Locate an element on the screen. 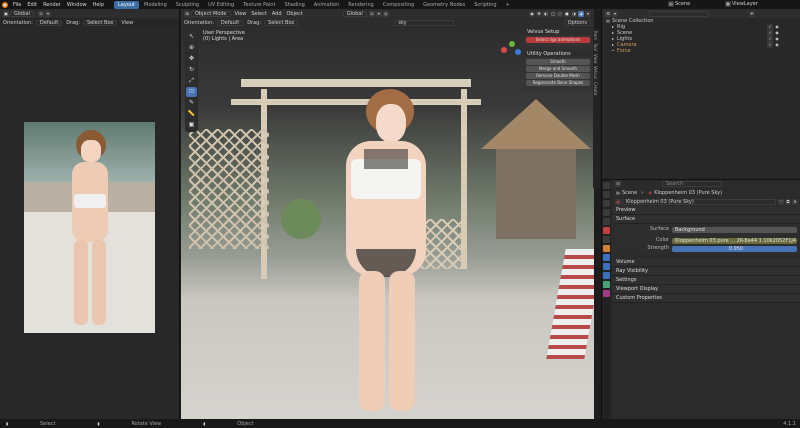 This screenshot has width=800, height=428. proportional-edit-icon: ◎ is located at coordinates (385, 14).